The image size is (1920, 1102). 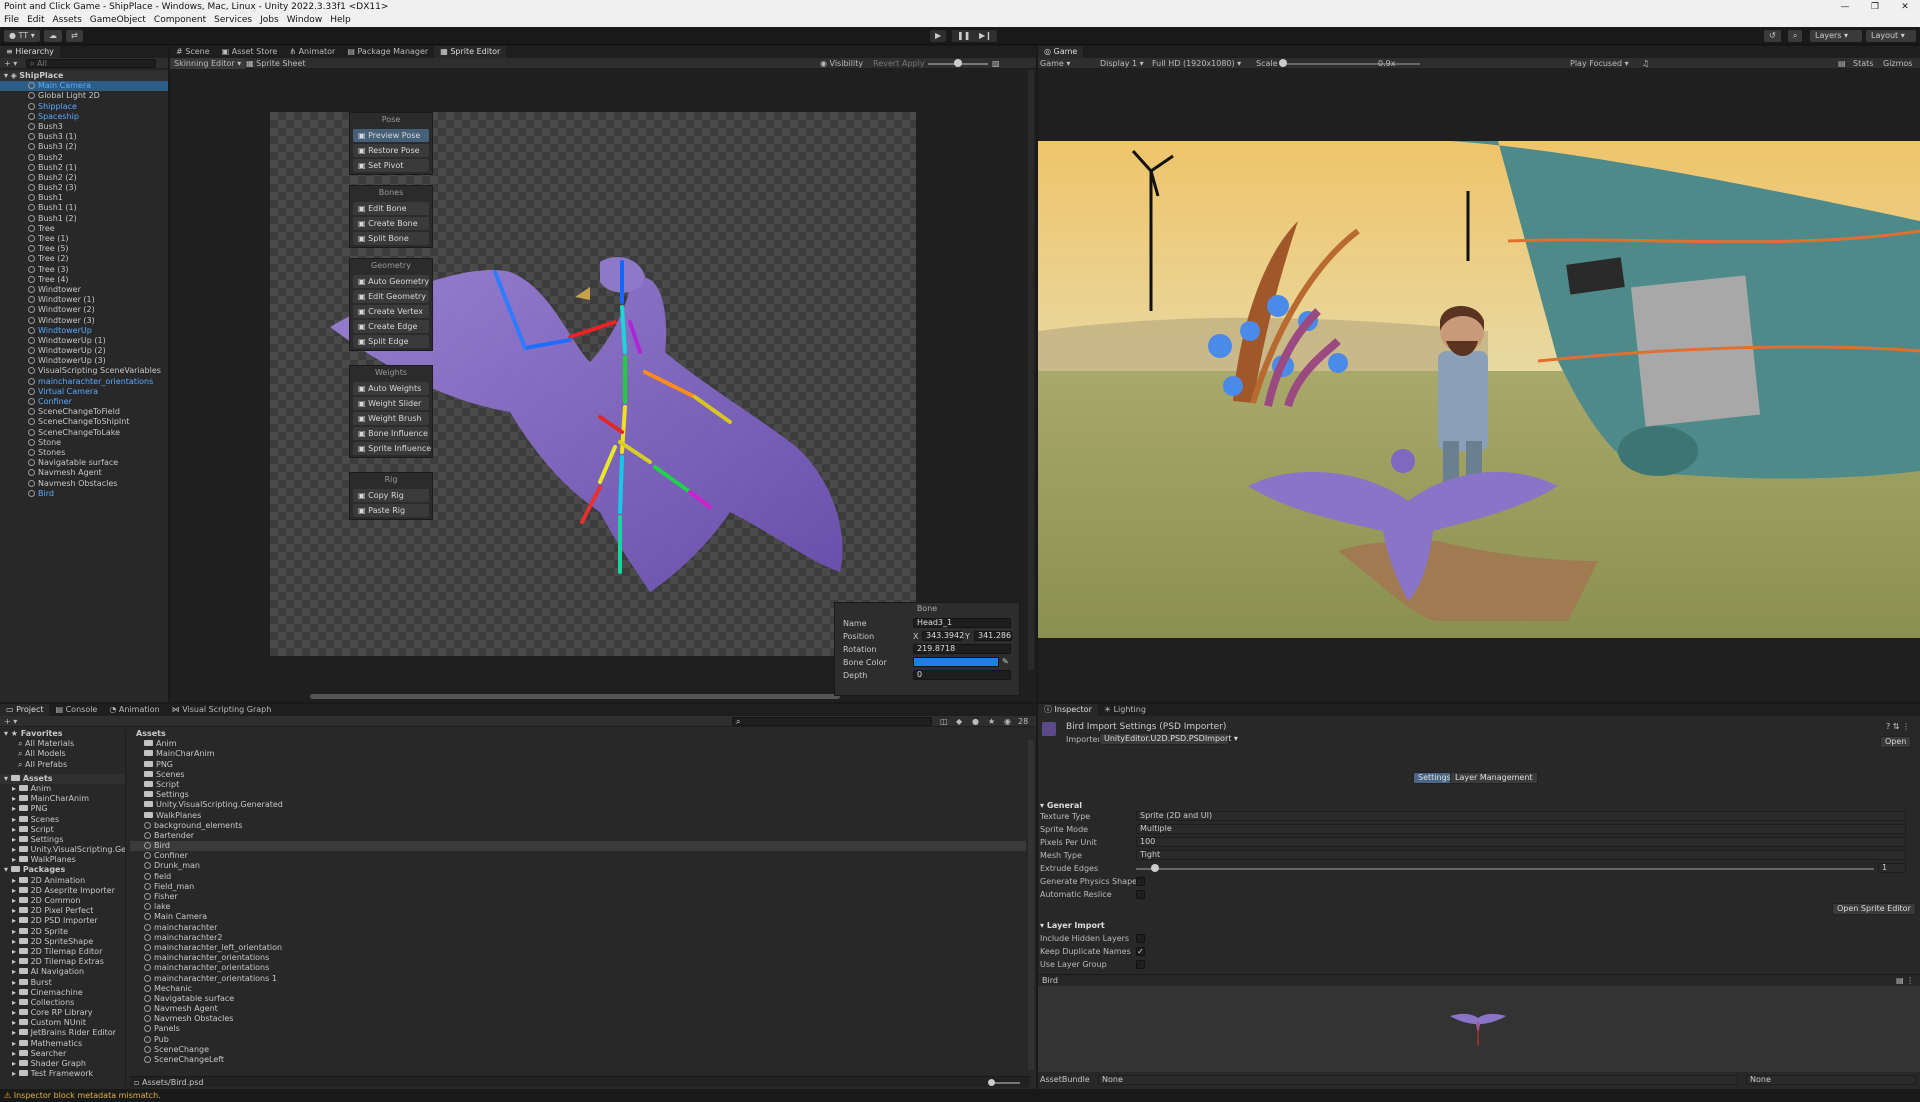 I want to click on hierarchy-item: WindtowerUp (3), so click(x=84, y=361).